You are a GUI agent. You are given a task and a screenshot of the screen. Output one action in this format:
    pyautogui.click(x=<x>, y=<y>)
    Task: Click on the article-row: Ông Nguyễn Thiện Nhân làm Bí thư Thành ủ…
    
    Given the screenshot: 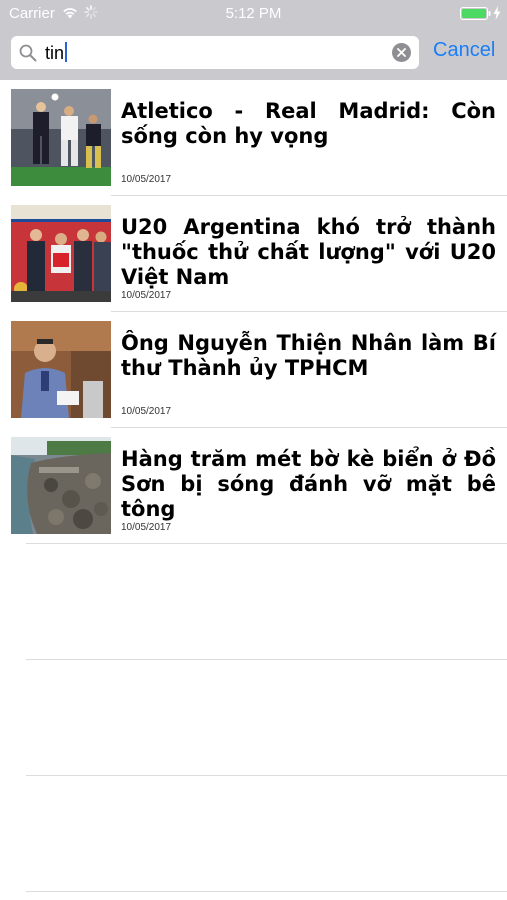 What is the action you would take?
    pyautogui.click(x=253, y=370)
    